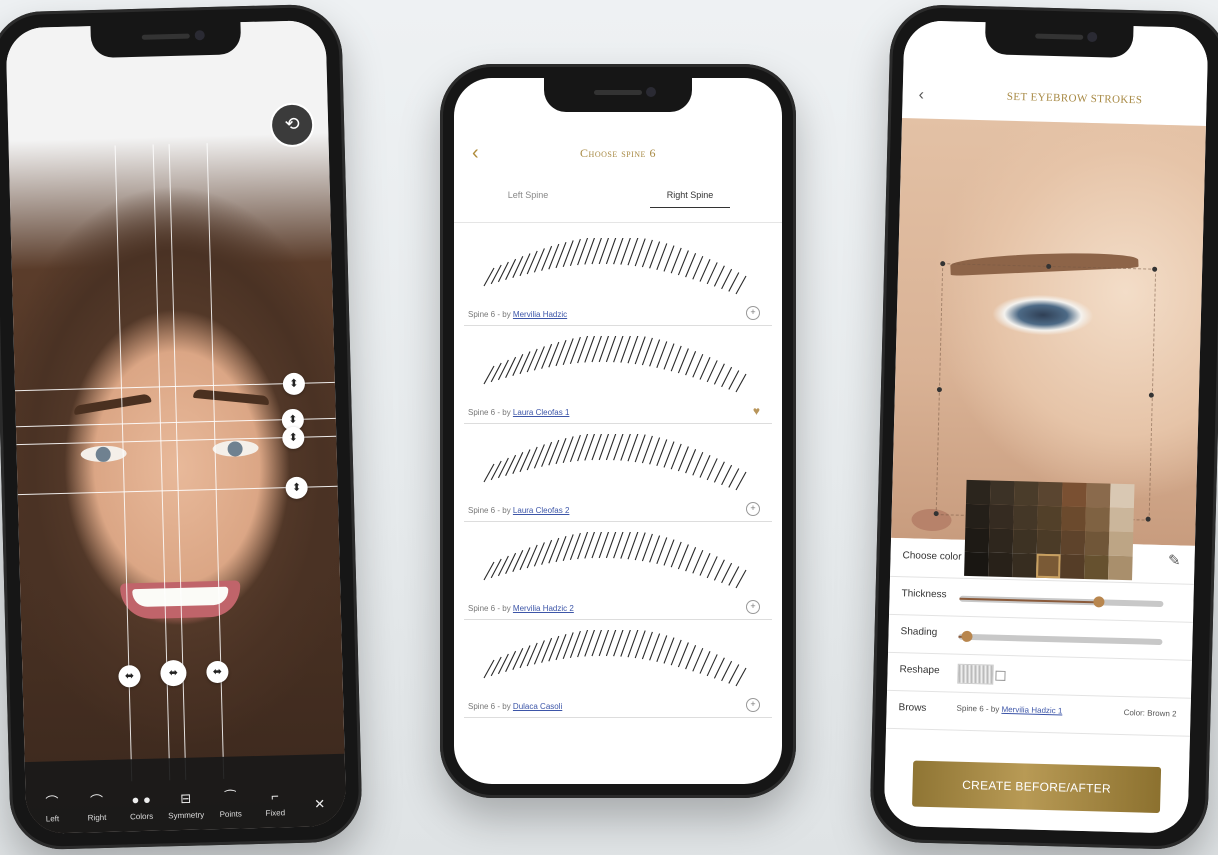 This screenshot has width=1218, height=855. I want to click on back-chevron-icon: ‹, so click(921, 95).